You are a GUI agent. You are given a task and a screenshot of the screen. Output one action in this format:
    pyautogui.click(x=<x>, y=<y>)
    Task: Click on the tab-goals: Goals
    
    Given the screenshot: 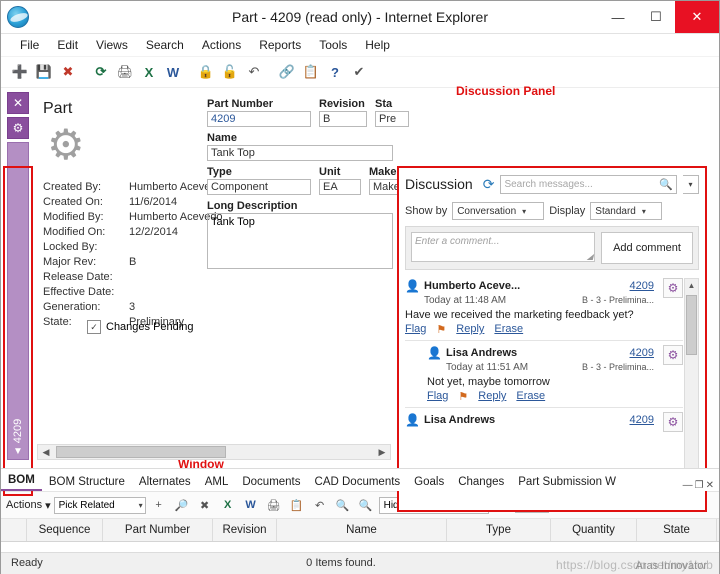 What is the action you would take?
    pyautogui.click(x=429, y=482)
    